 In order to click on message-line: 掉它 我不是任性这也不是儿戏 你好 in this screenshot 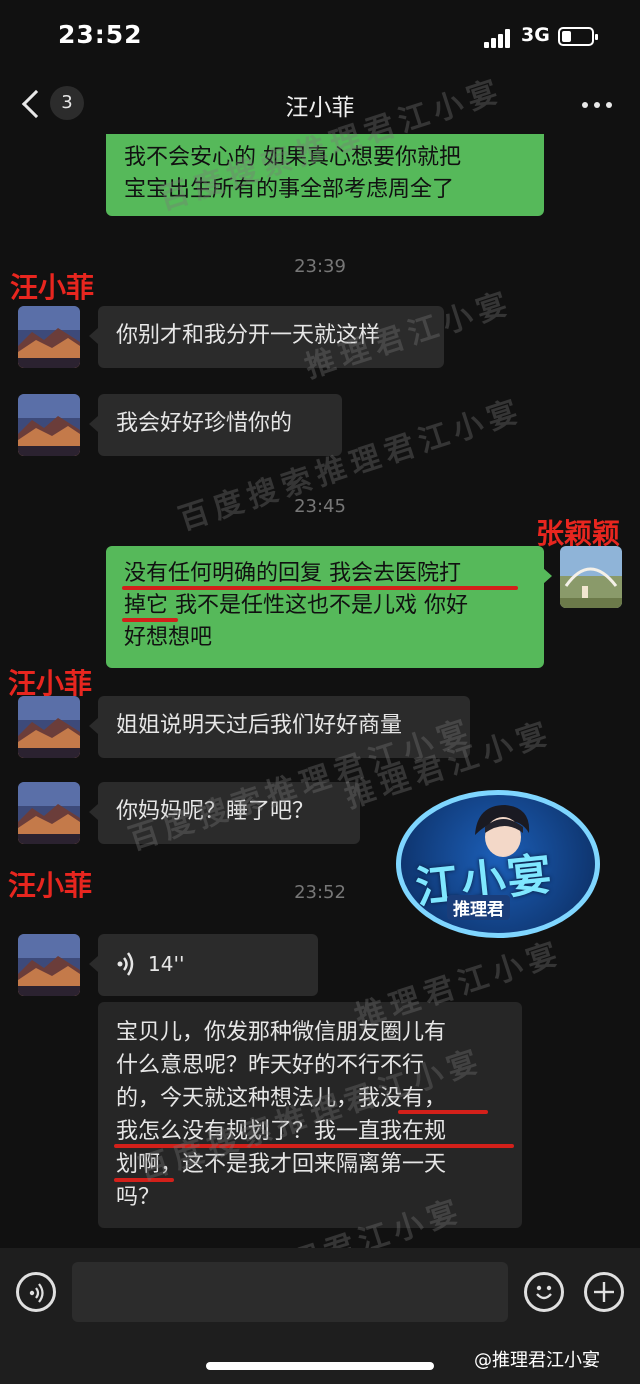, I will do `click(296, 605)`.